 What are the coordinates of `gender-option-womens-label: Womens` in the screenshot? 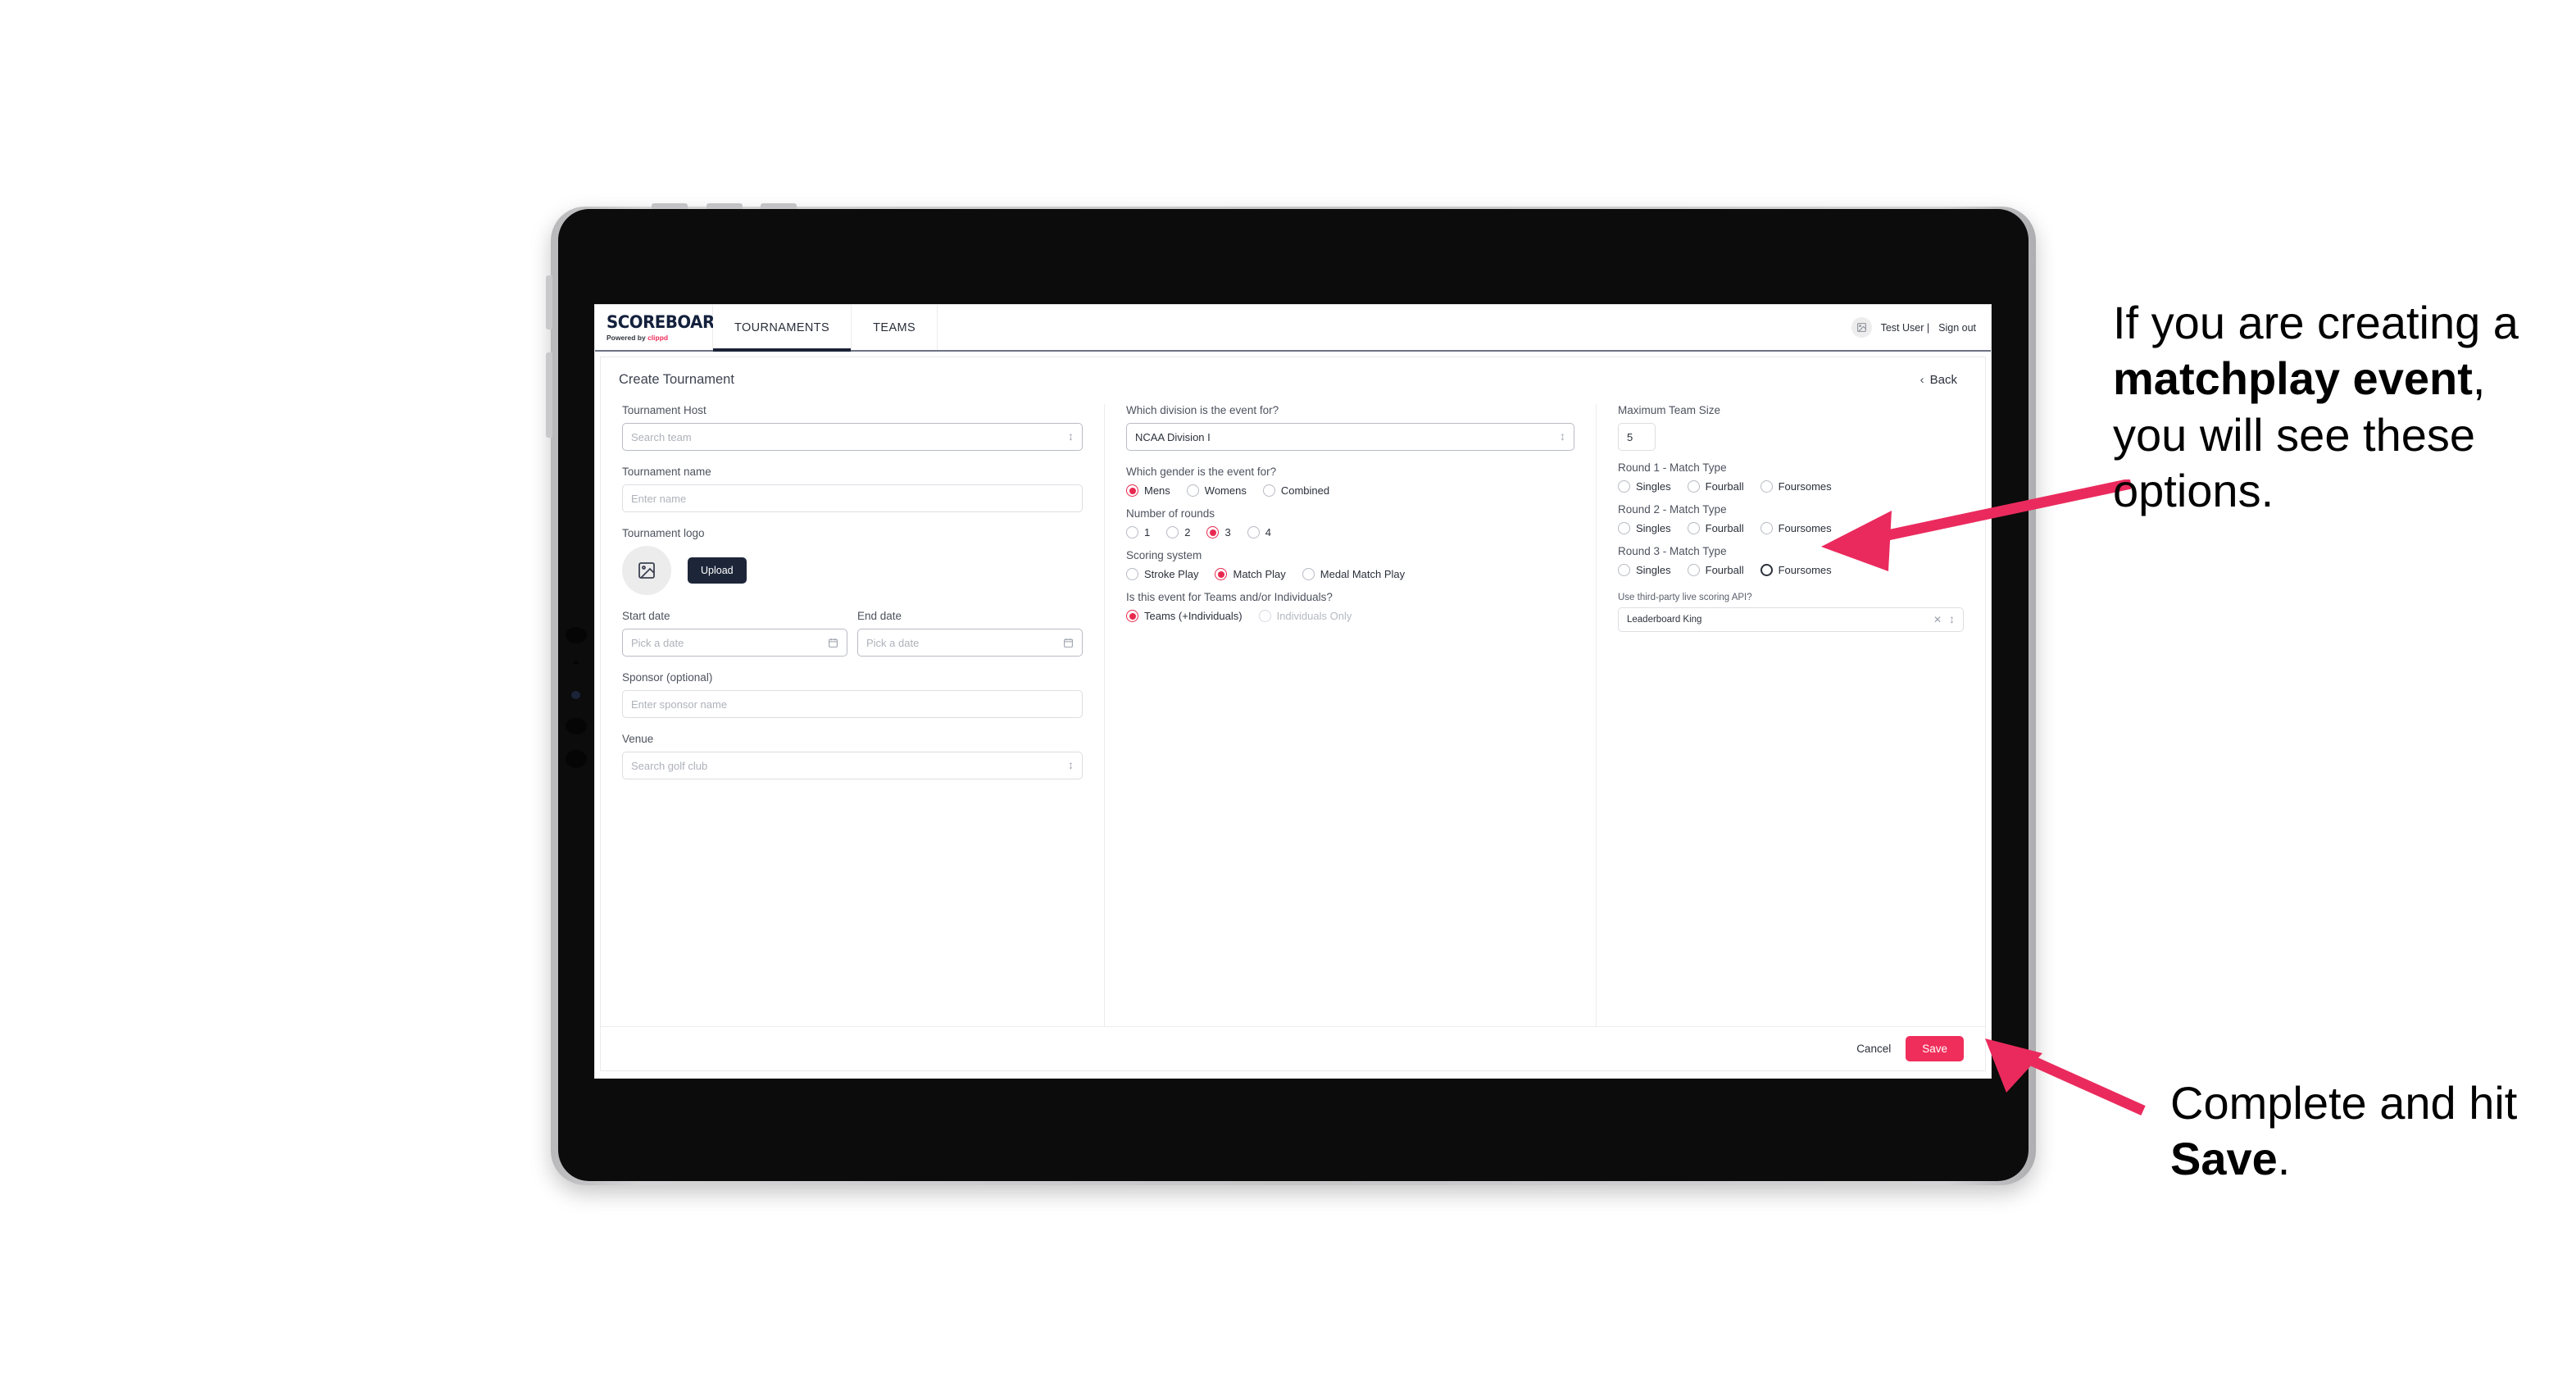 It's located at (1225, 491).